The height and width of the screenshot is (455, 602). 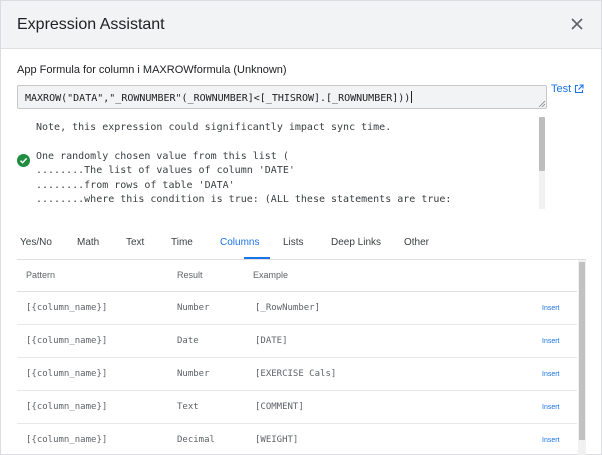 I want to click on tab-text: Text, so click(x=135, y=242).